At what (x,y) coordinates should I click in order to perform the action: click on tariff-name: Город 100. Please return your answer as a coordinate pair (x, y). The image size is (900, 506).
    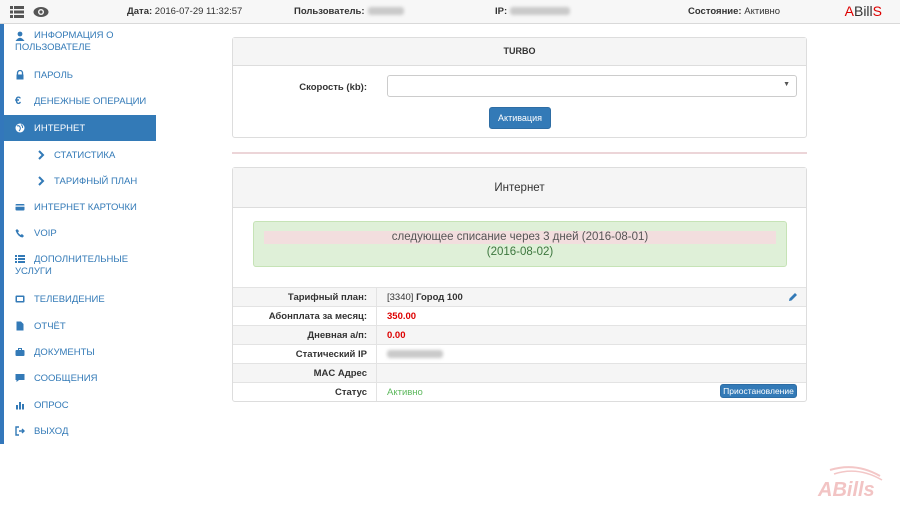
    Looking at the image, I should click on (439, 297).